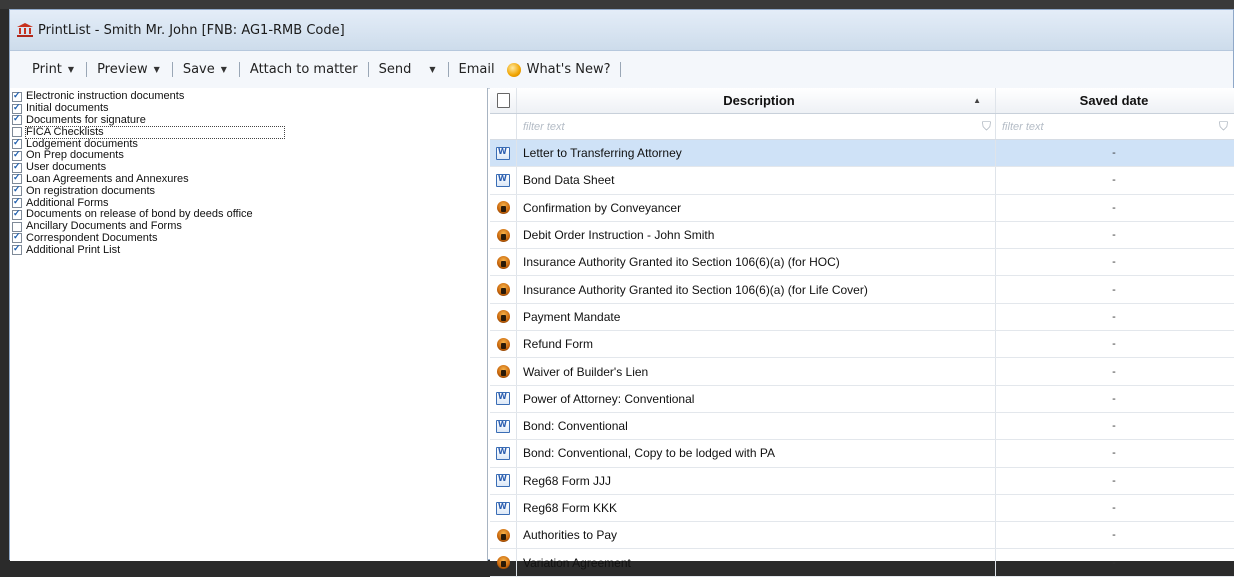  I want to click on category-checkbox-item: Lodgement documents, so click(248, 143).